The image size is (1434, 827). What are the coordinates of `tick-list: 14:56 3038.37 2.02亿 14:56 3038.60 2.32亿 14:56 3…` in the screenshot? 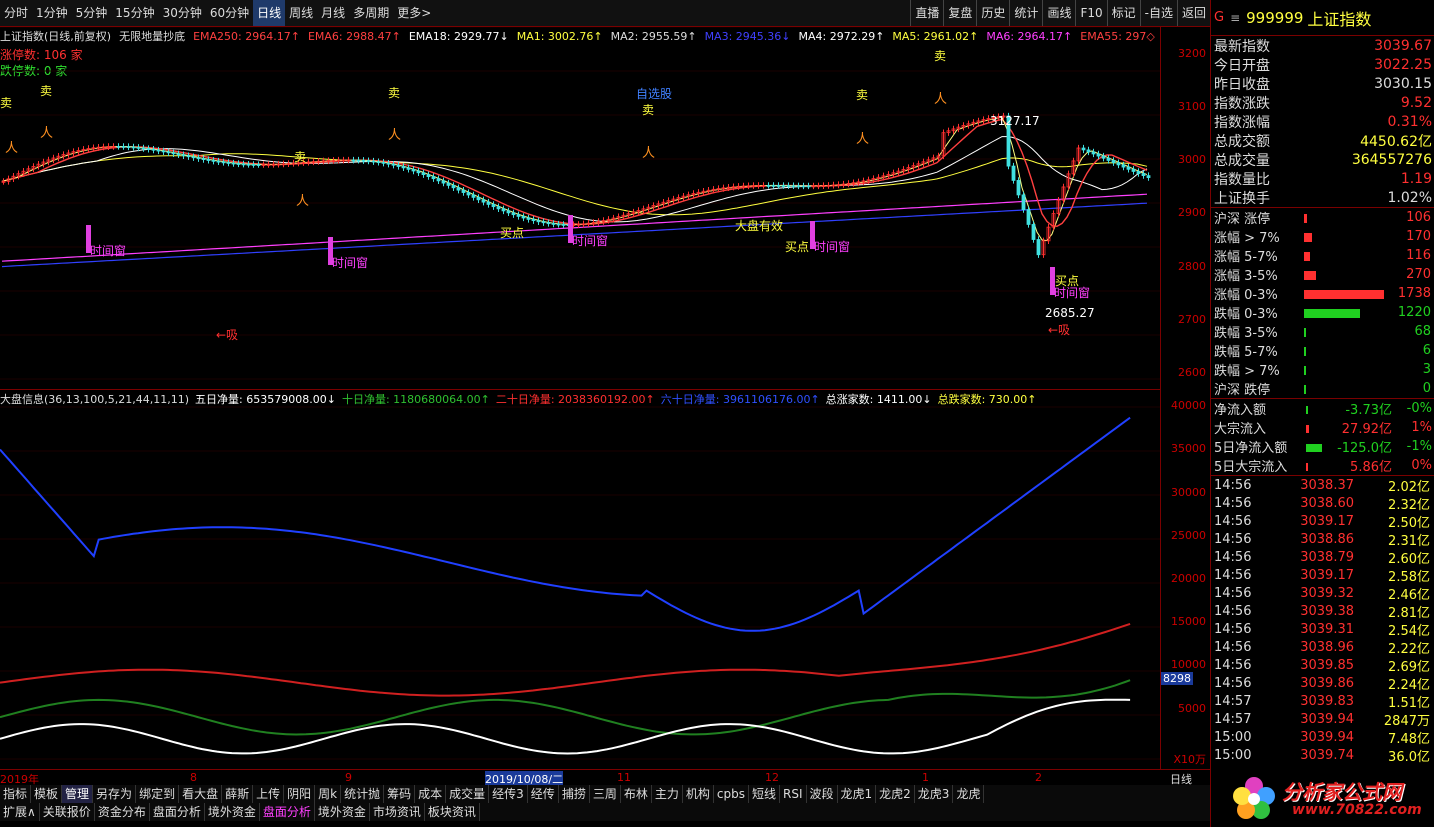 It's located at (1322, 620).